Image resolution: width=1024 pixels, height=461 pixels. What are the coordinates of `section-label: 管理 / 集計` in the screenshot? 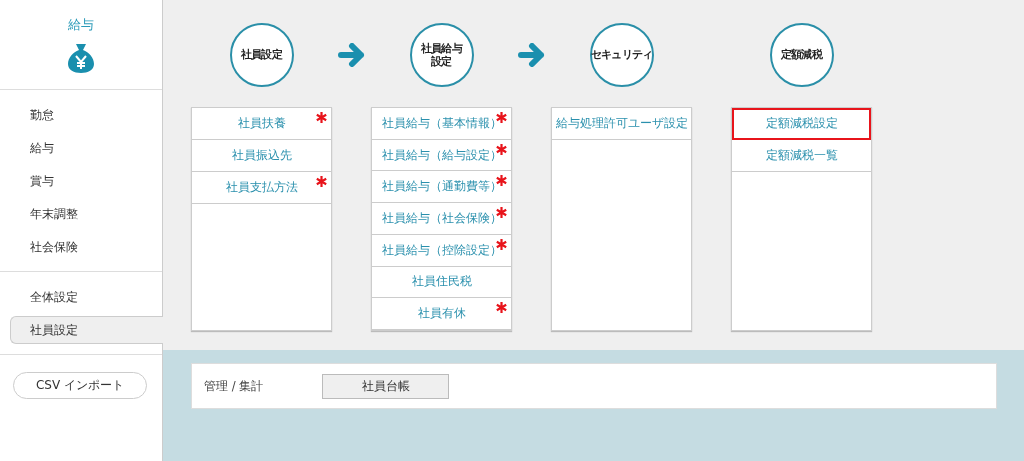 It's located at (234, 386).